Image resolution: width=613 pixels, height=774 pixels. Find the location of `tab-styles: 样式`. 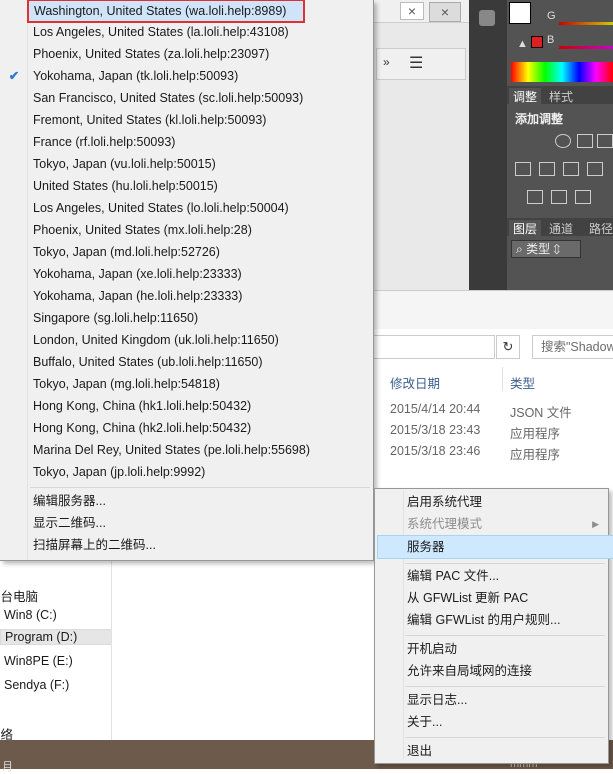

tab-styles: 样式 is located at coordinates (561, 96).